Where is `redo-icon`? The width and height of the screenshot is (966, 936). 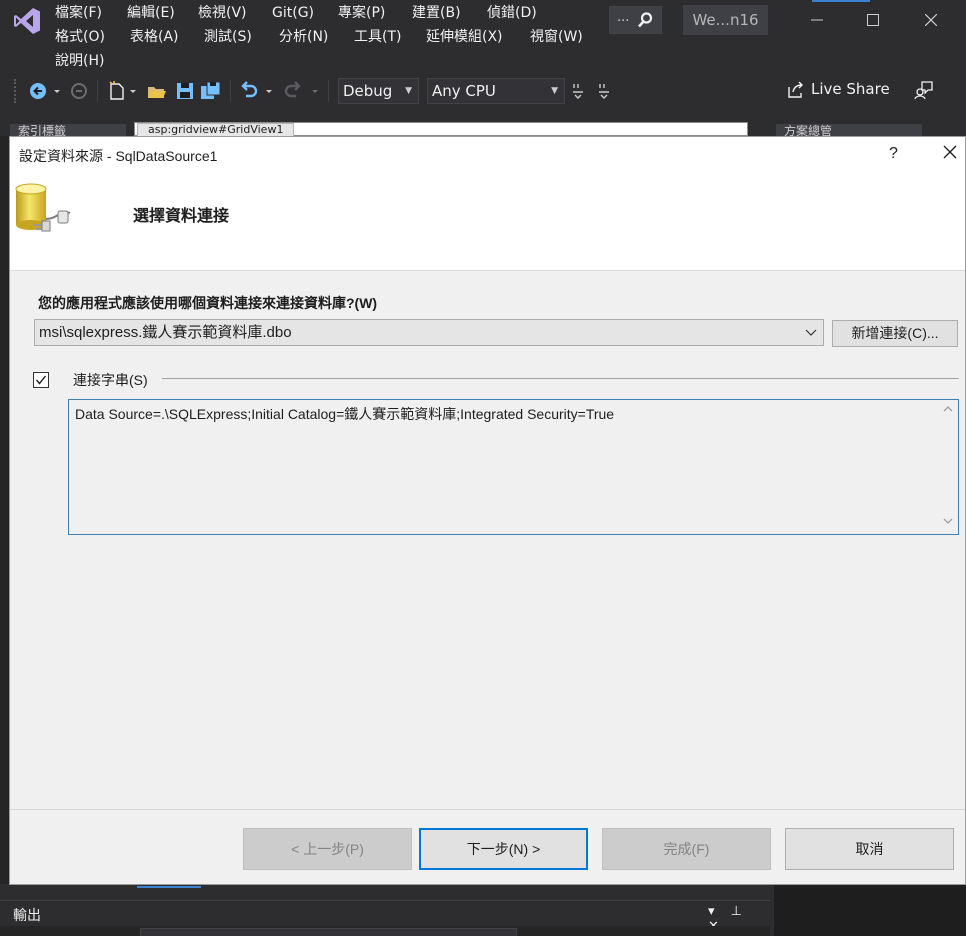 redo-icon is located at coordinates (293, 91).